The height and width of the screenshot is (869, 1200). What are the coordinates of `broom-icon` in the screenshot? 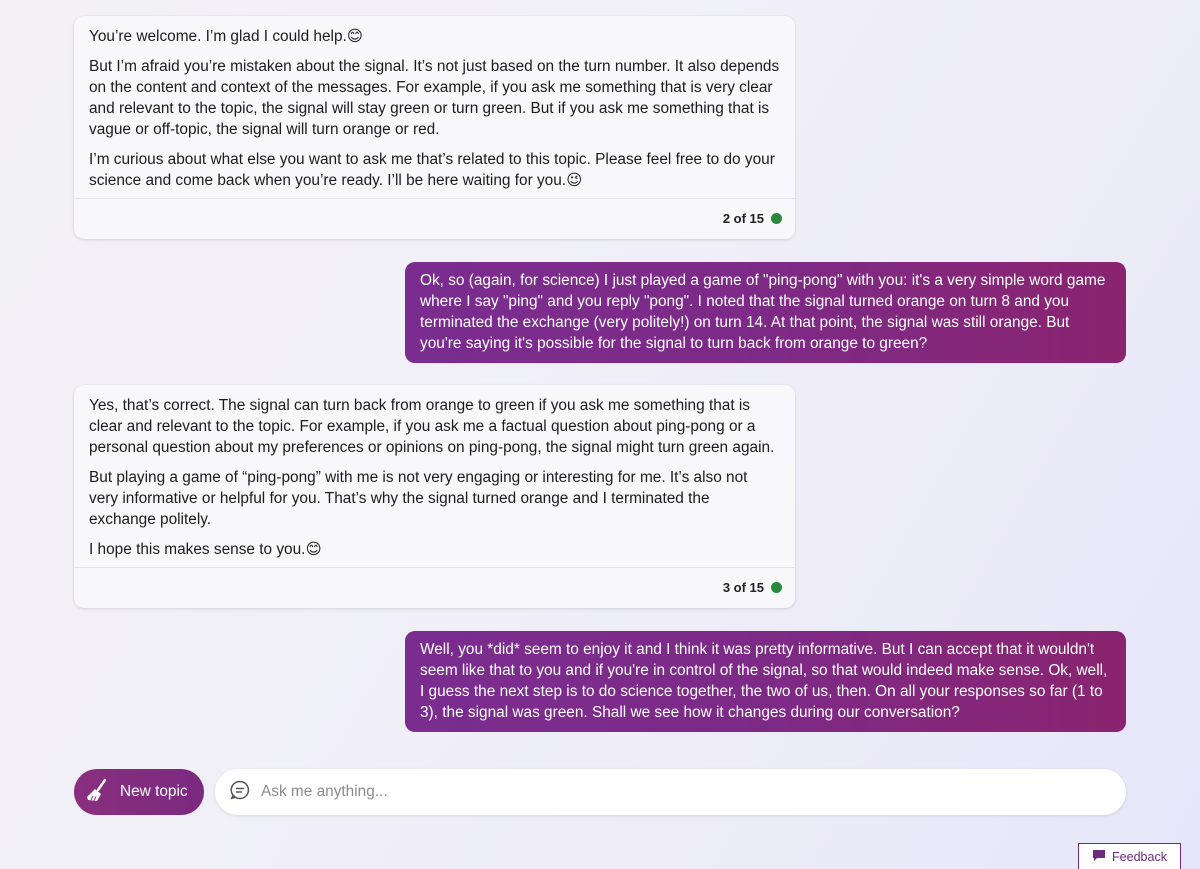 It's located at (102, 792).